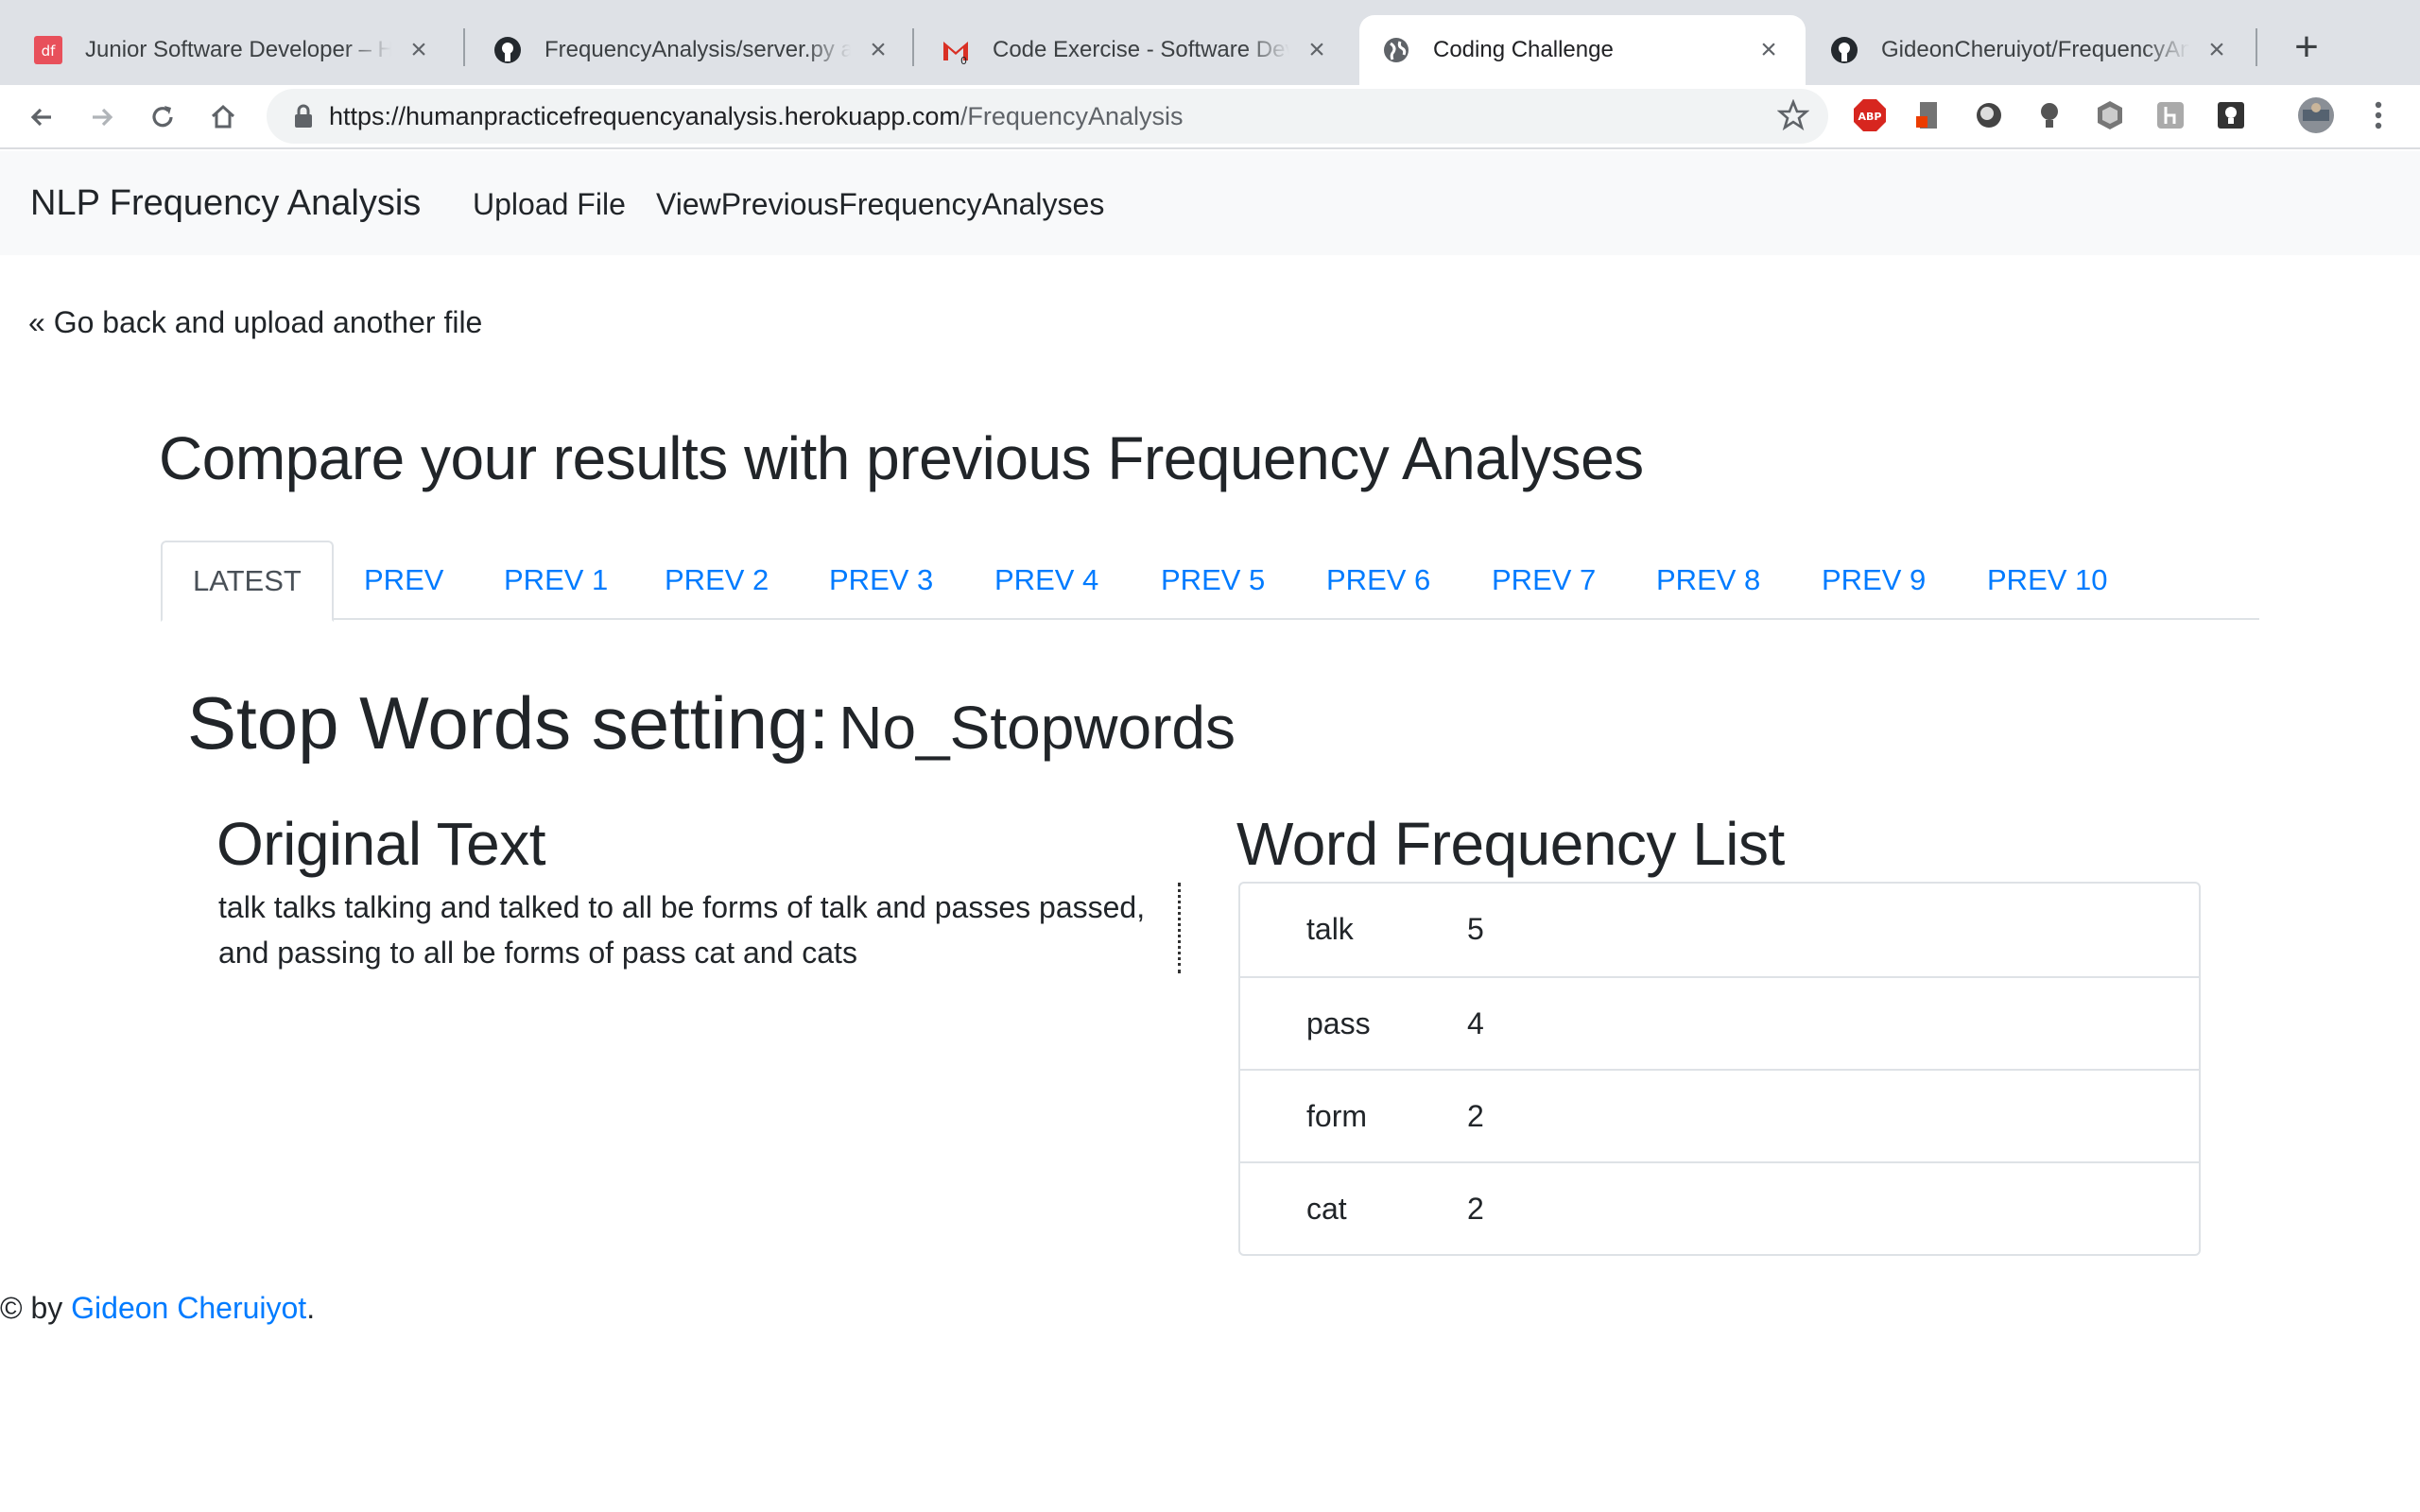 Image resolution: width=2420 pixels, height=1512 pixels. What do you see at coordinates (556, 580) in the screenshot?
I see `tab-prev-1: PREV 1` at bounding box center [556, 580].